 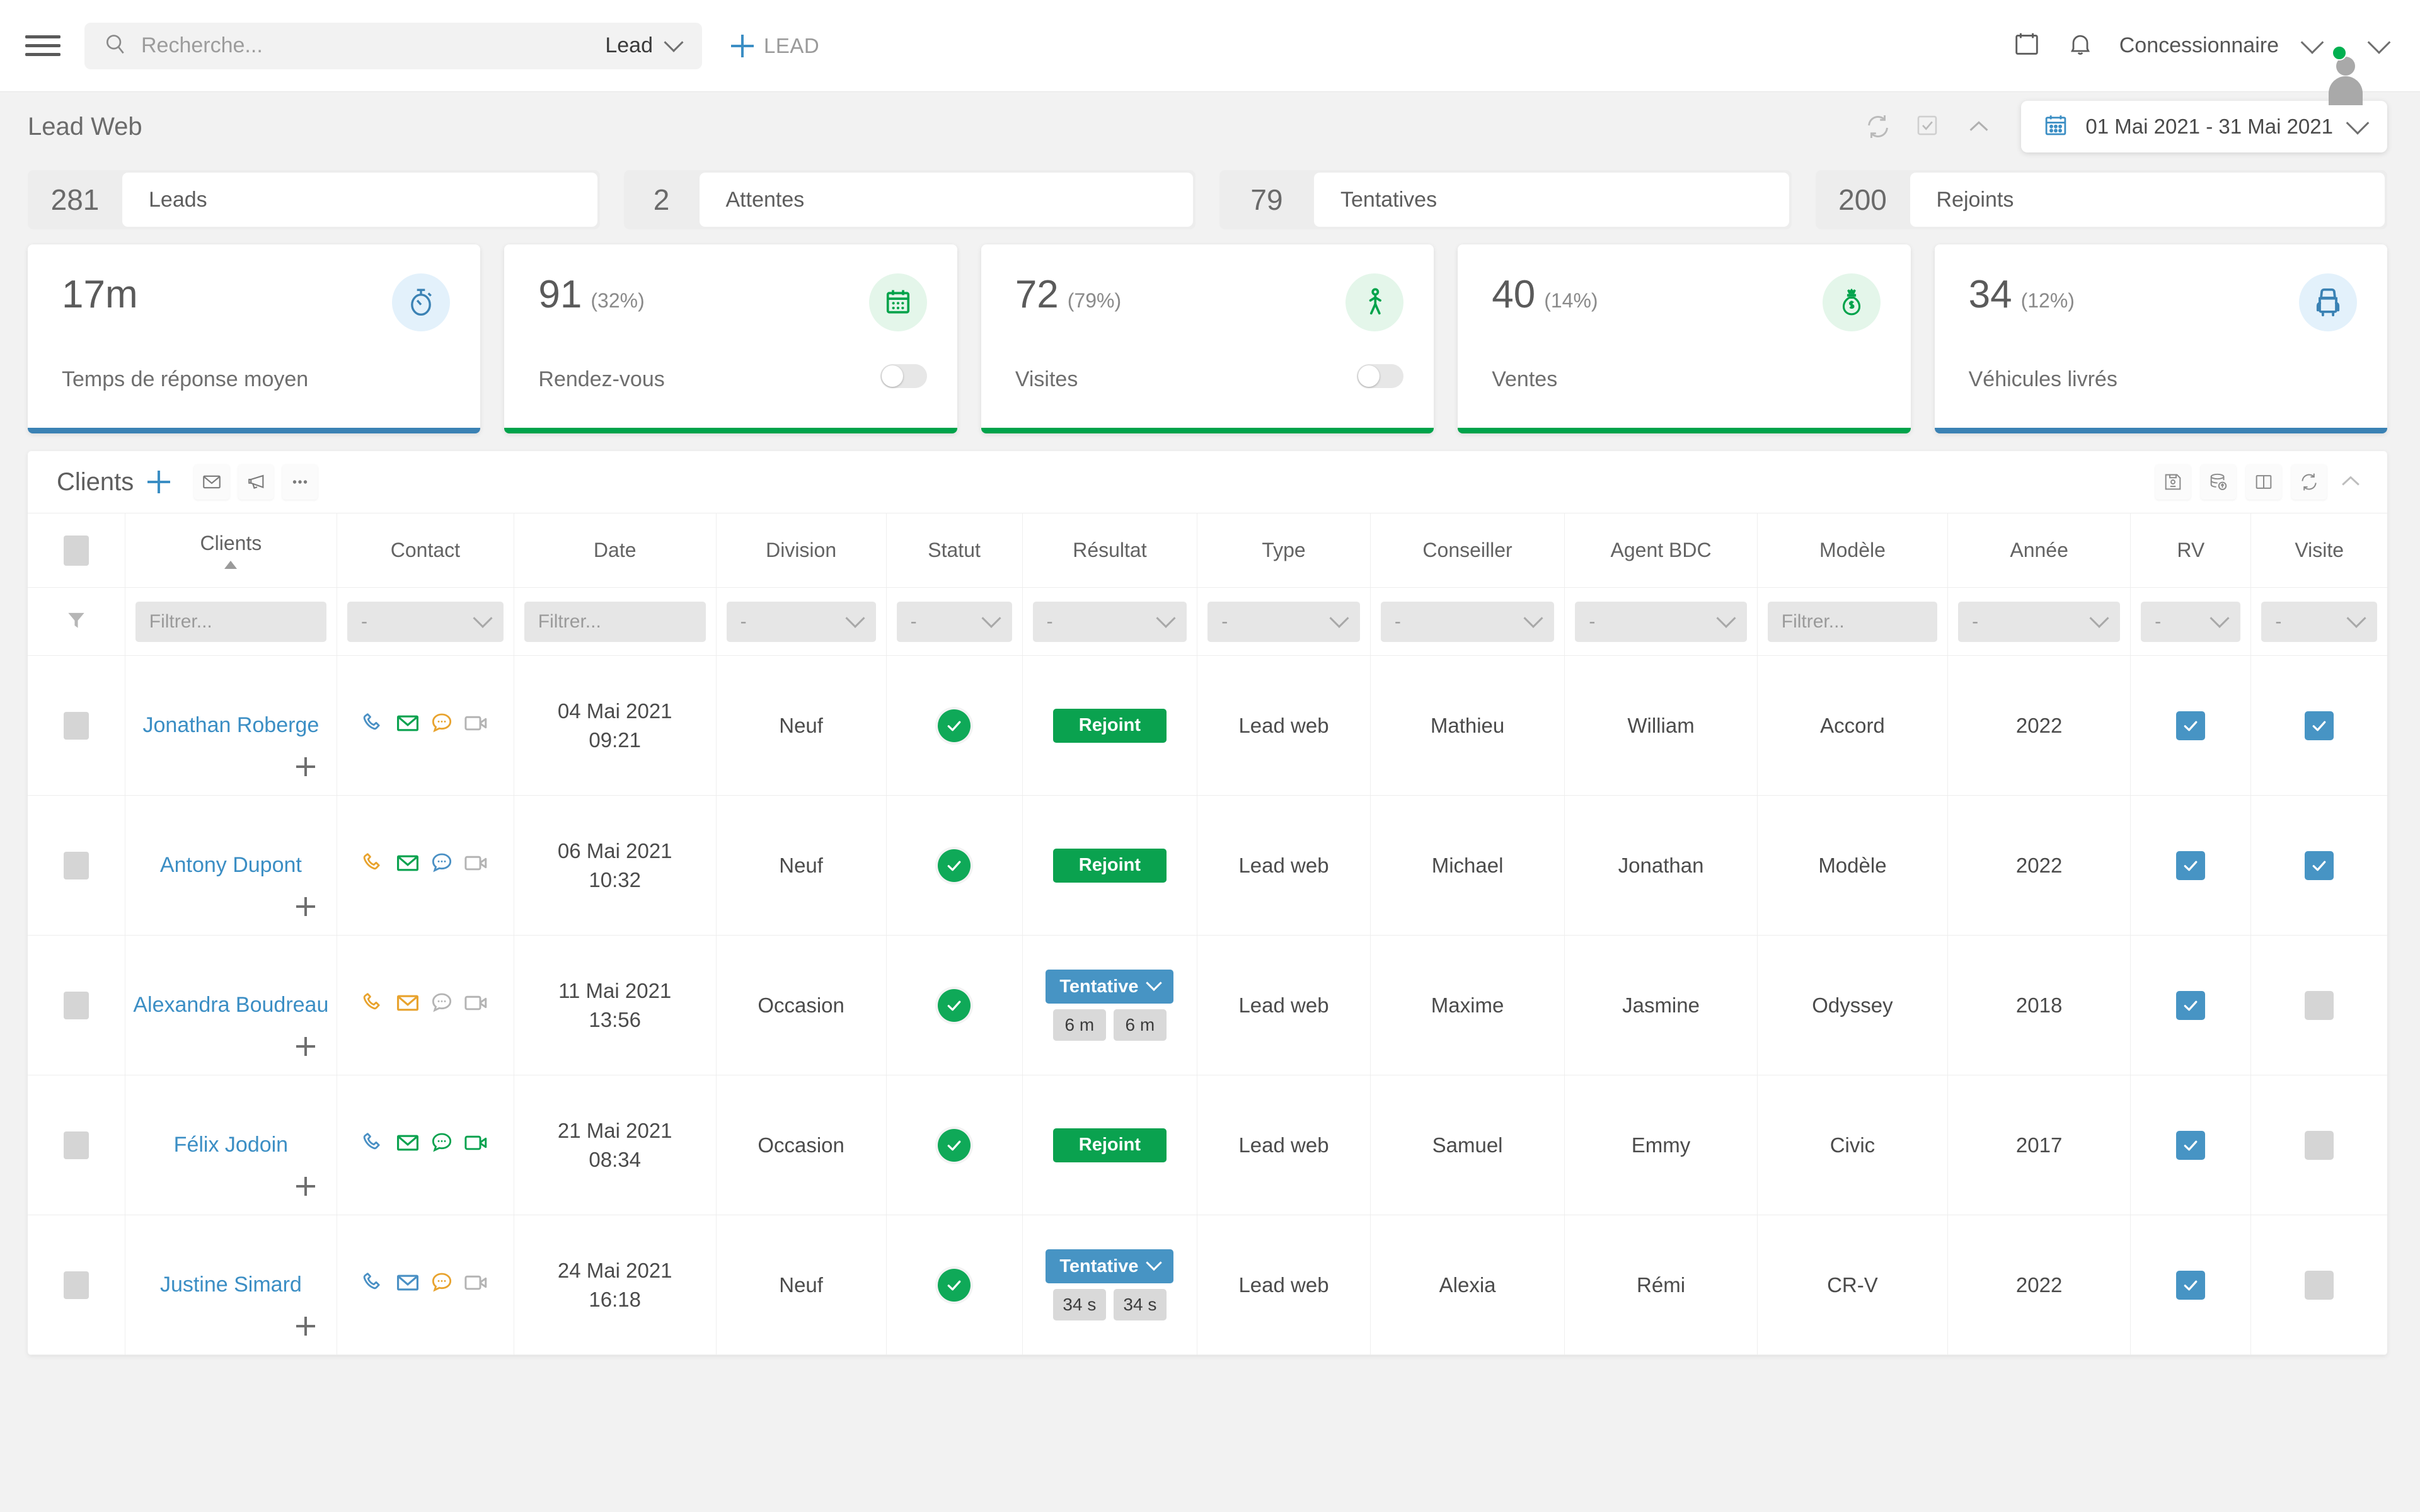 What do you see at coordinates (615, 550) in the screenshot?
I see `column-header-date: Date` at bounding box center [615, 550].